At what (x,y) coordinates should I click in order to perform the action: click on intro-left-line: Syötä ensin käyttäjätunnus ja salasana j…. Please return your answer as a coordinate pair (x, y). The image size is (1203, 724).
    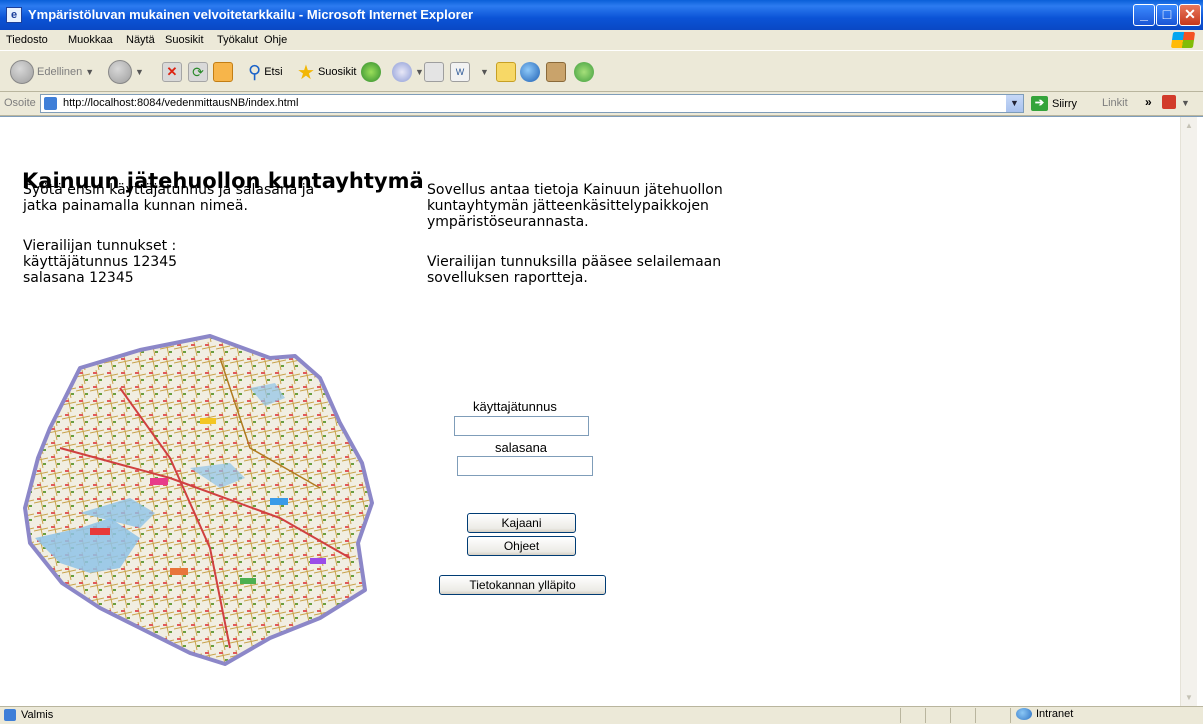
    Looking at the image, I should click on (169, 190).